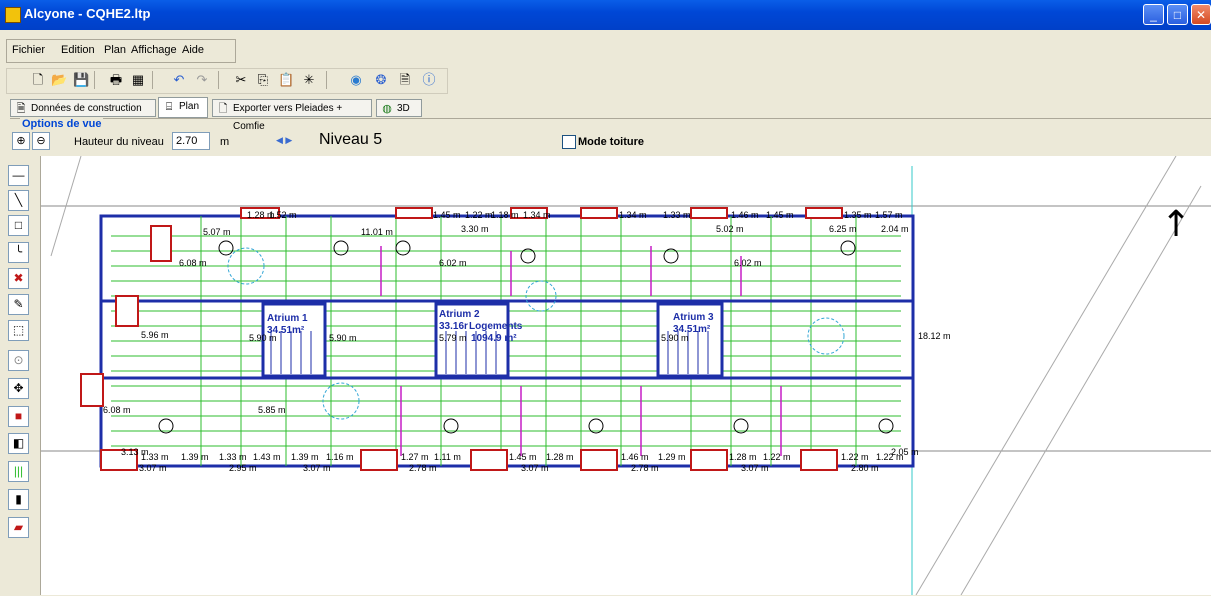 This screenshot has width=1211, height=596. What do you see at coordinates (78, 50) in the screenshot?
I see `menu-edition: Edition` at bounding box center [78, 50].